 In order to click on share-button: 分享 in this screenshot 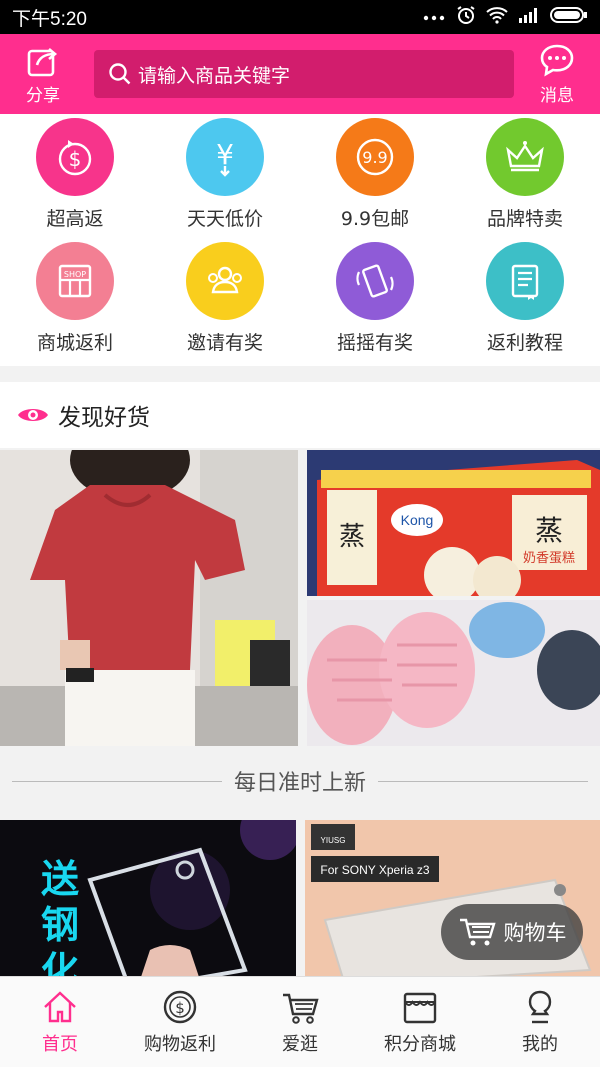, I will do `click(43, 74)`.